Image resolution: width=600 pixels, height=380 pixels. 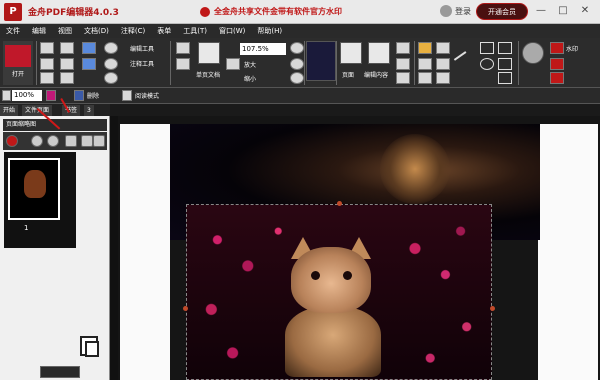 What do you see at coordinates (250, 78) in the screenshot?
I see `shrink-button: 缩小` at bounding box center [250, 78].